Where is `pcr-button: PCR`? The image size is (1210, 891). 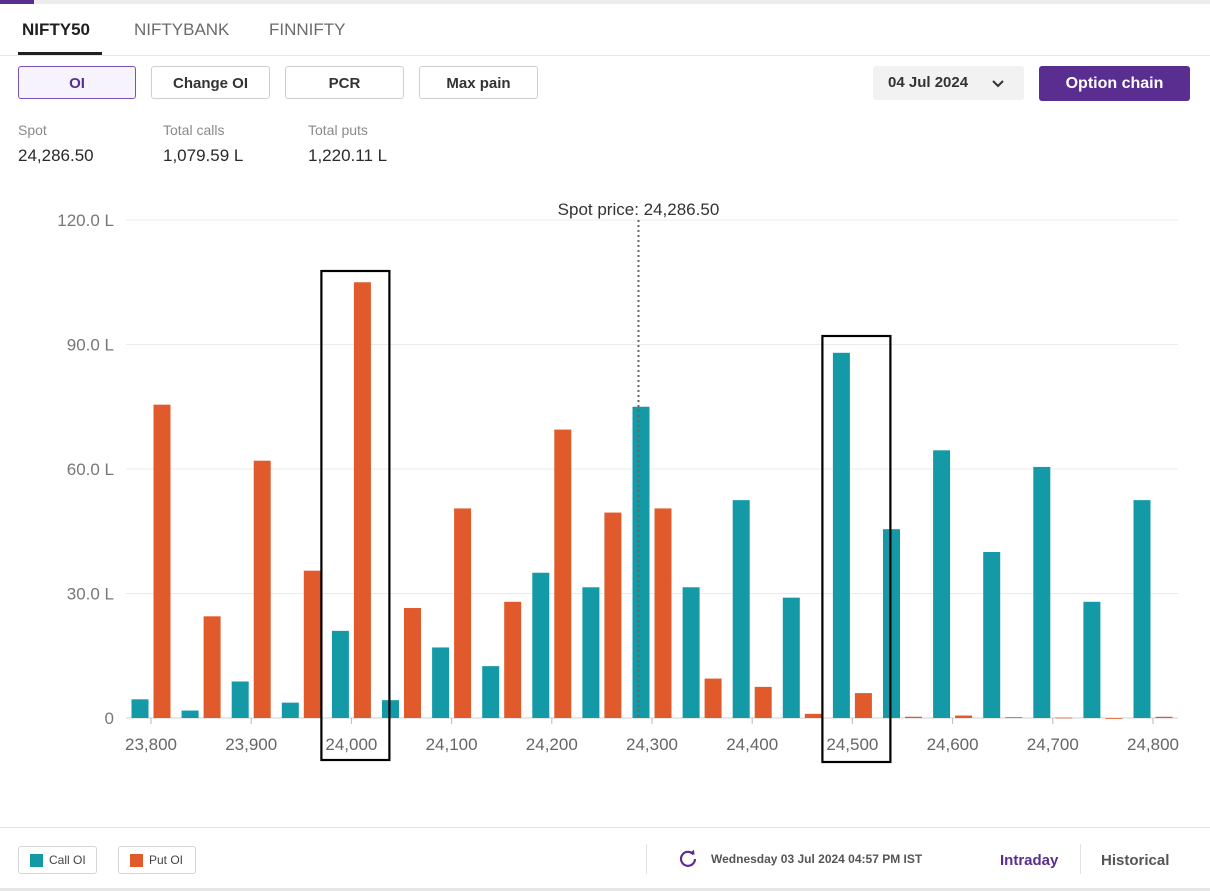 pcr-button: PCR is located at coordinates (344, 82).